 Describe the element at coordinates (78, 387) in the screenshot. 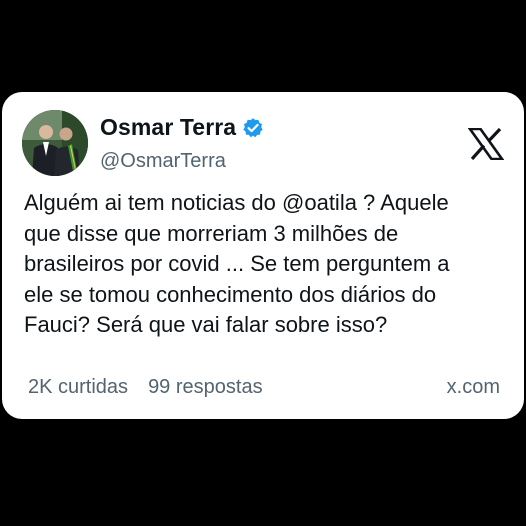

I see `likes-count: 2K curtidas` at that location.